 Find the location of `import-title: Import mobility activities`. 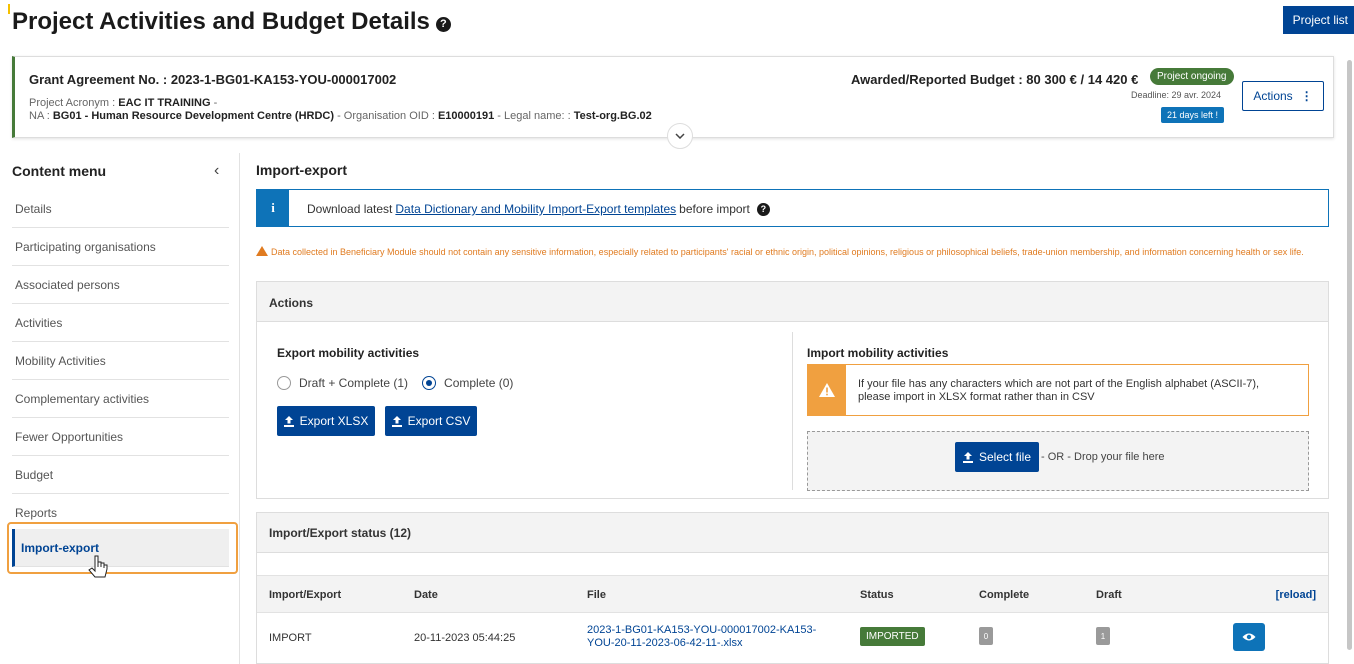

import-title: Import mobility activities is located at coordinates (878, 353).